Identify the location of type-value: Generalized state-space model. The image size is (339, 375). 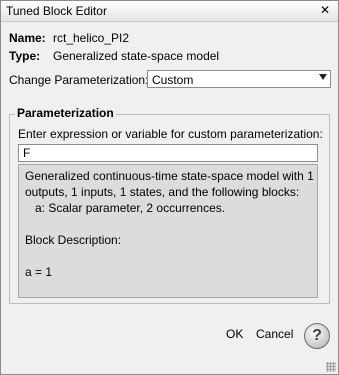
(136, 56).